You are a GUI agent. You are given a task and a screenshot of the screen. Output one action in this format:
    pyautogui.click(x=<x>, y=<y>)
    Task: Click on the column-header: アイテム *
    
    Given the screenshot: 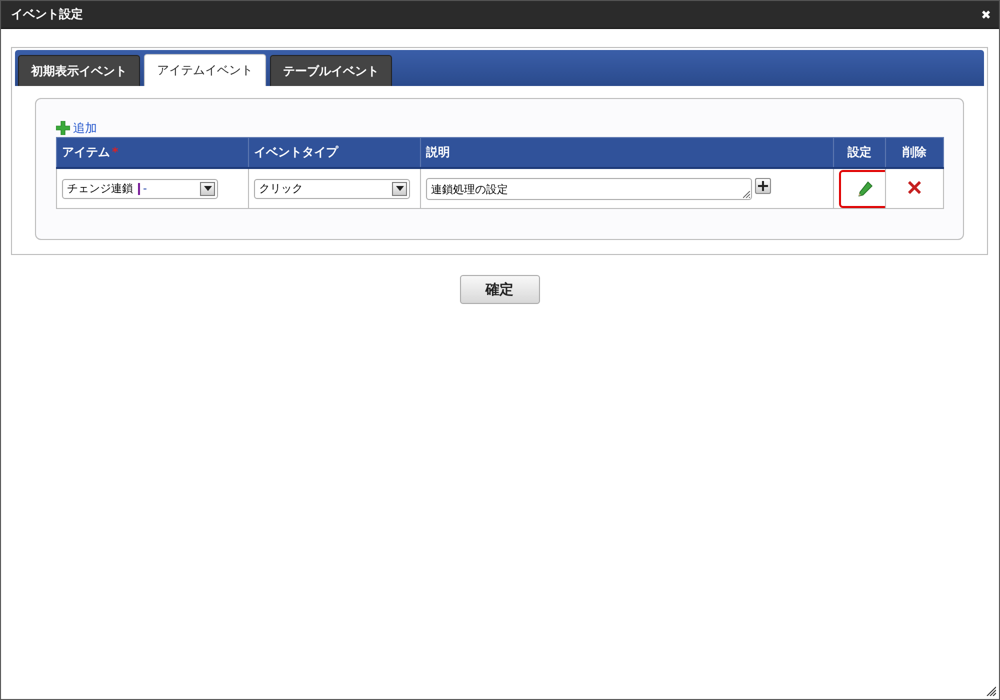 What is the action you would take?
    pyautogui.click(x=152, y=153)
    